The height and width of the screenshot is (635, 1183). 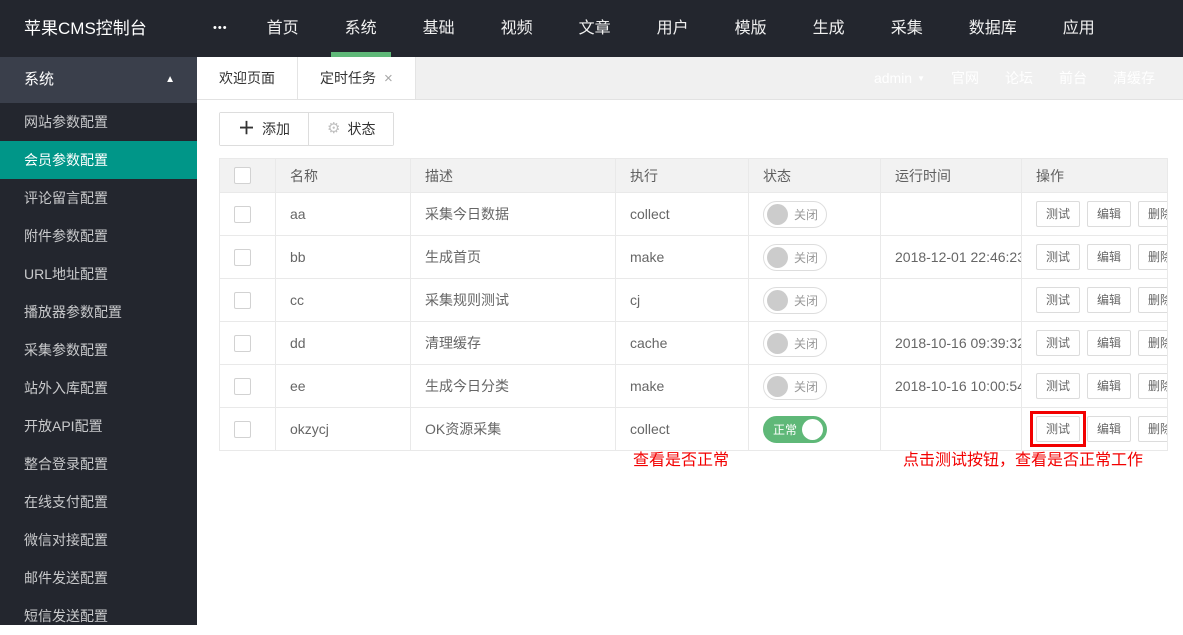 What do you see at coordinates (693, 386) in the screenshot?
I see `table-row: ee生成今日分类make 关闭 2018-10-16 10:00:54 测试编辑删除` at bounding box center [693, 386].